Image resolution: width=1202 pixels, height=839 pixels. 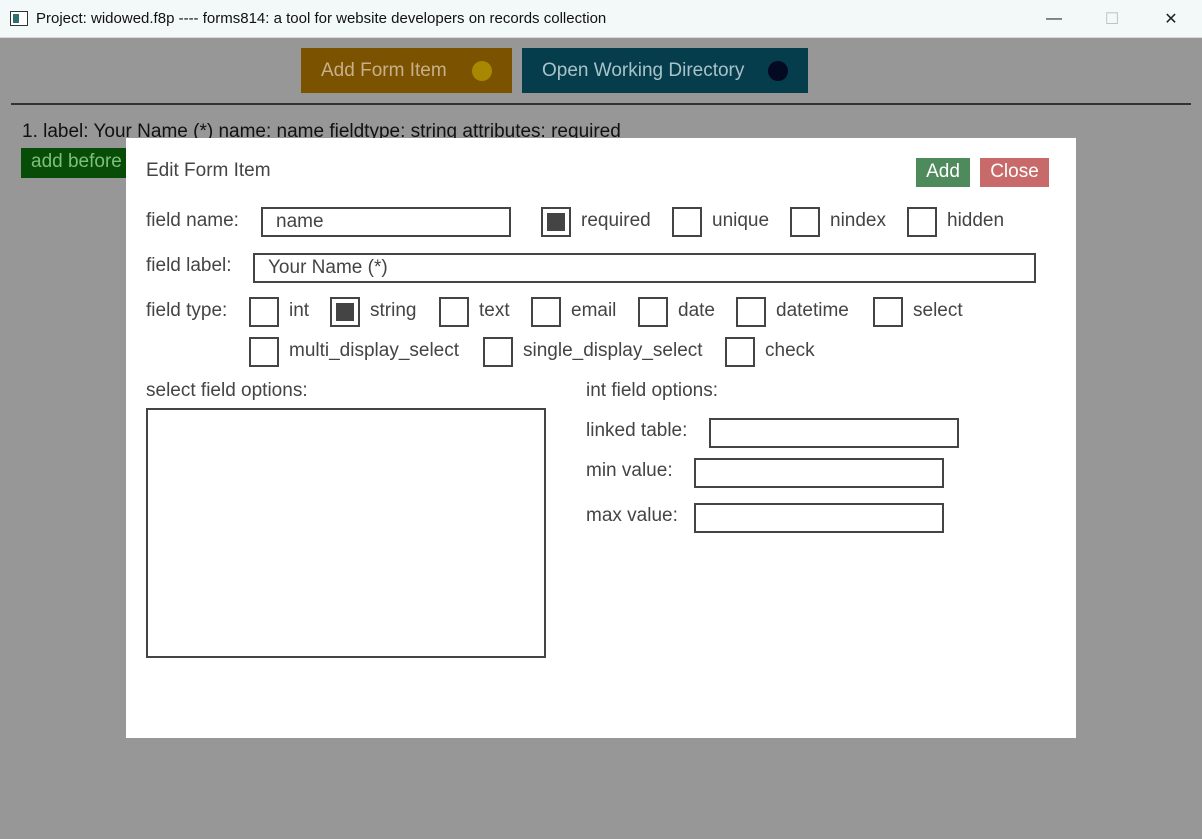 What do you see at coordinates (1112, 19) in the screenshot?
I see `maximize-icon: ☐` at bounding box center [1112, 19].